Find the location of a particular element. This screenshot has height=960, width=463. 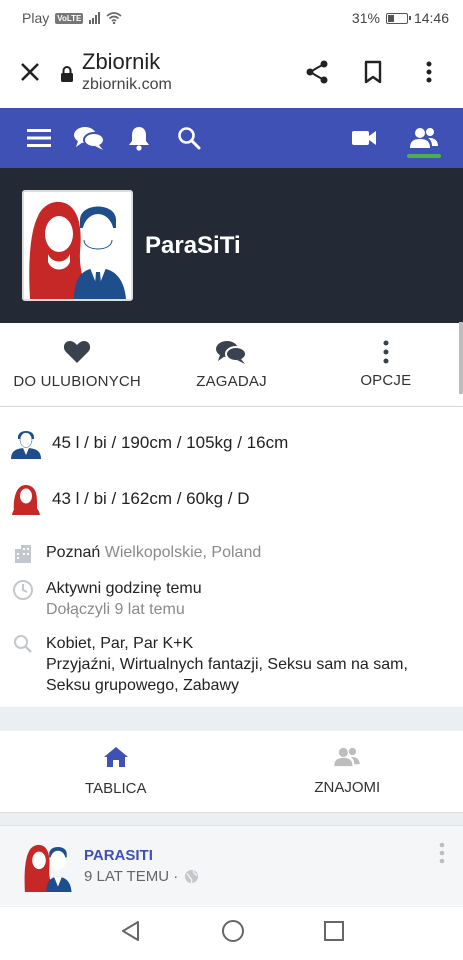

post-options-button is located at coordinates (442, 855).